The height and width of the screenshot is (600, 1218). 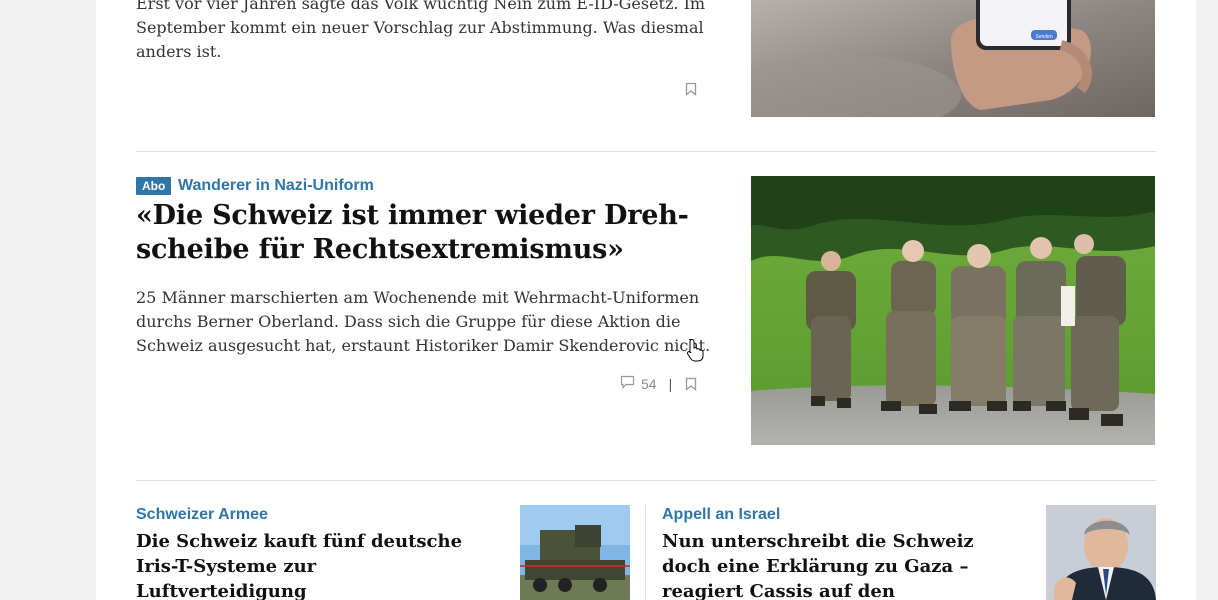 I want to click on article-meta: 54 |, so click(x=646, y=383).